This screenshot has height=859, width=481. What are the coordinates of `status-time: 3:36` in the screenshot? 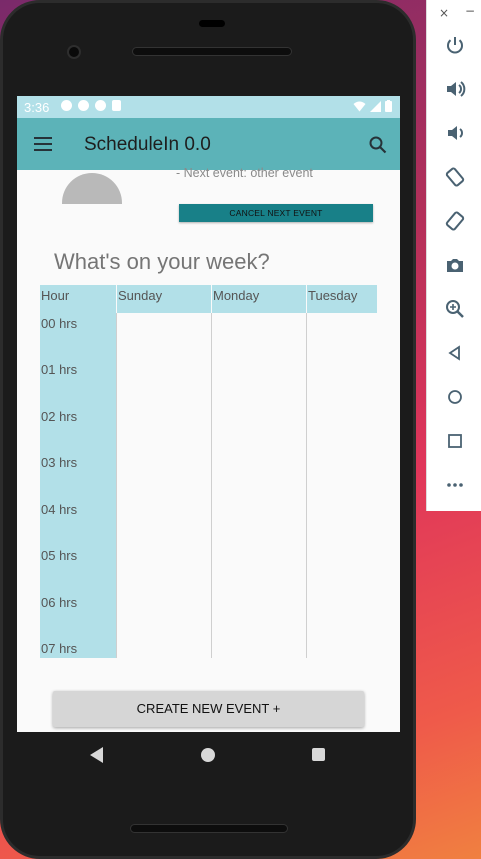 It's located at (37, 107).